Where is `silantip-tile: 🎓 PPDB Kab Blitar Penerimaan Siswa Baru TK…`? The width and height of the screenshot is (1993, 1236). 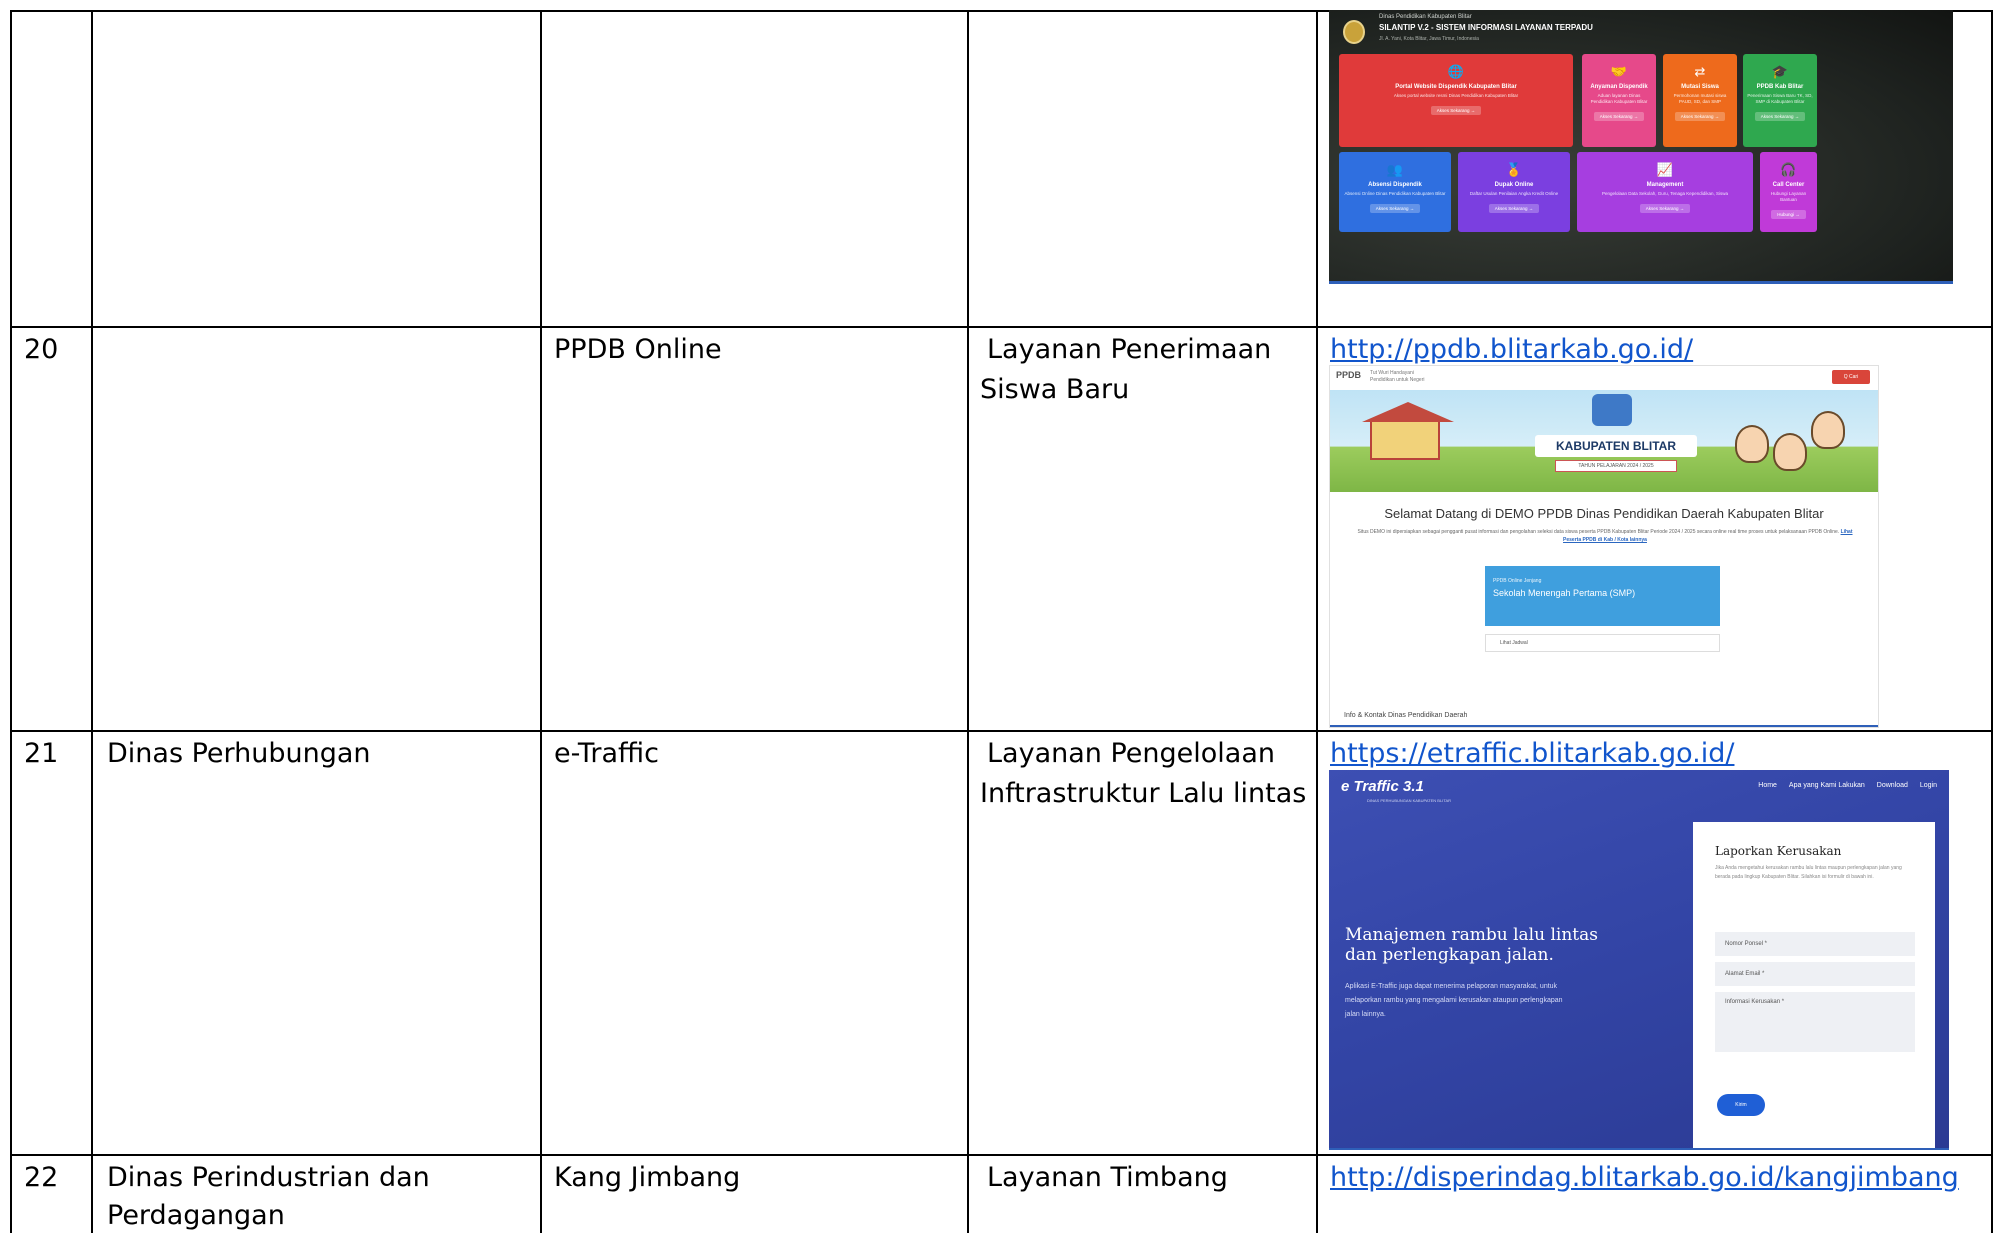
silantip-tile: 🎓 PPDB Kab Blitar Penerimaan Siswa Baru TK… is located at coordinates (1780, 100).